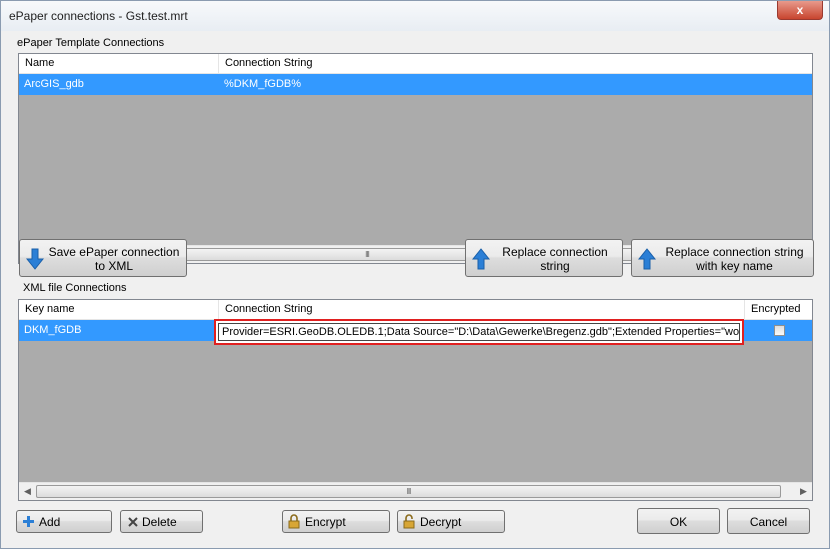 Image resolution: width=830 pixels, height=549 pixels. I want to click on save-button-label-line1: Save ePaper connection, so click(114, 252).